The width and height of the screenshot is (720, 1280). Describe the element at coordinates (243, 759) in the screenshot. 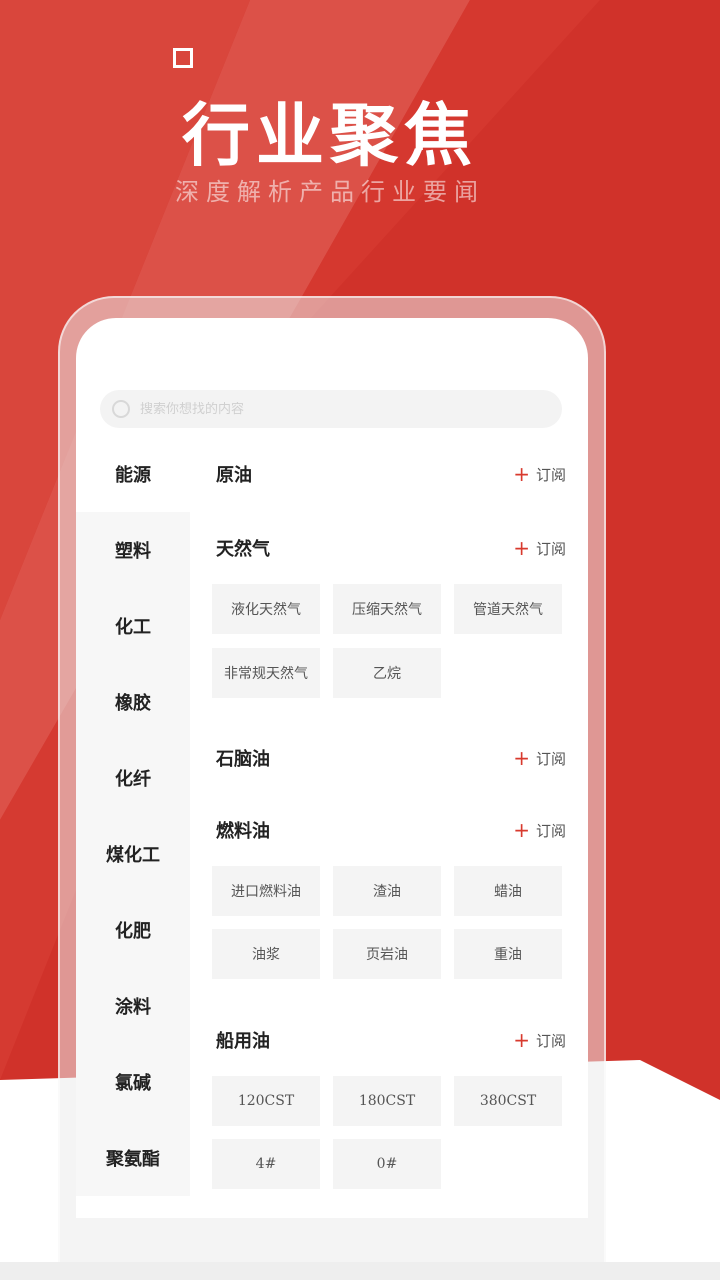

I see `category-title: 石脑油` at that location.